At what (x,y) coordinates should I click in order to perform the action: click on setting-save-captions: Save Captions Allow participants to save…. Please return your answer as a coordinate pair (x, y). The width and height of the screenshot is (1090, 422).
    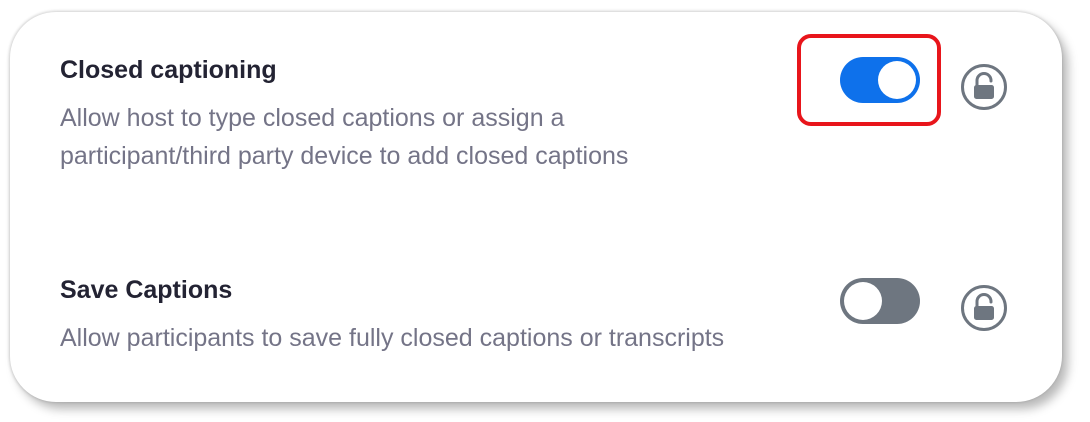
    Looking at the image, I should click on (392, 316).